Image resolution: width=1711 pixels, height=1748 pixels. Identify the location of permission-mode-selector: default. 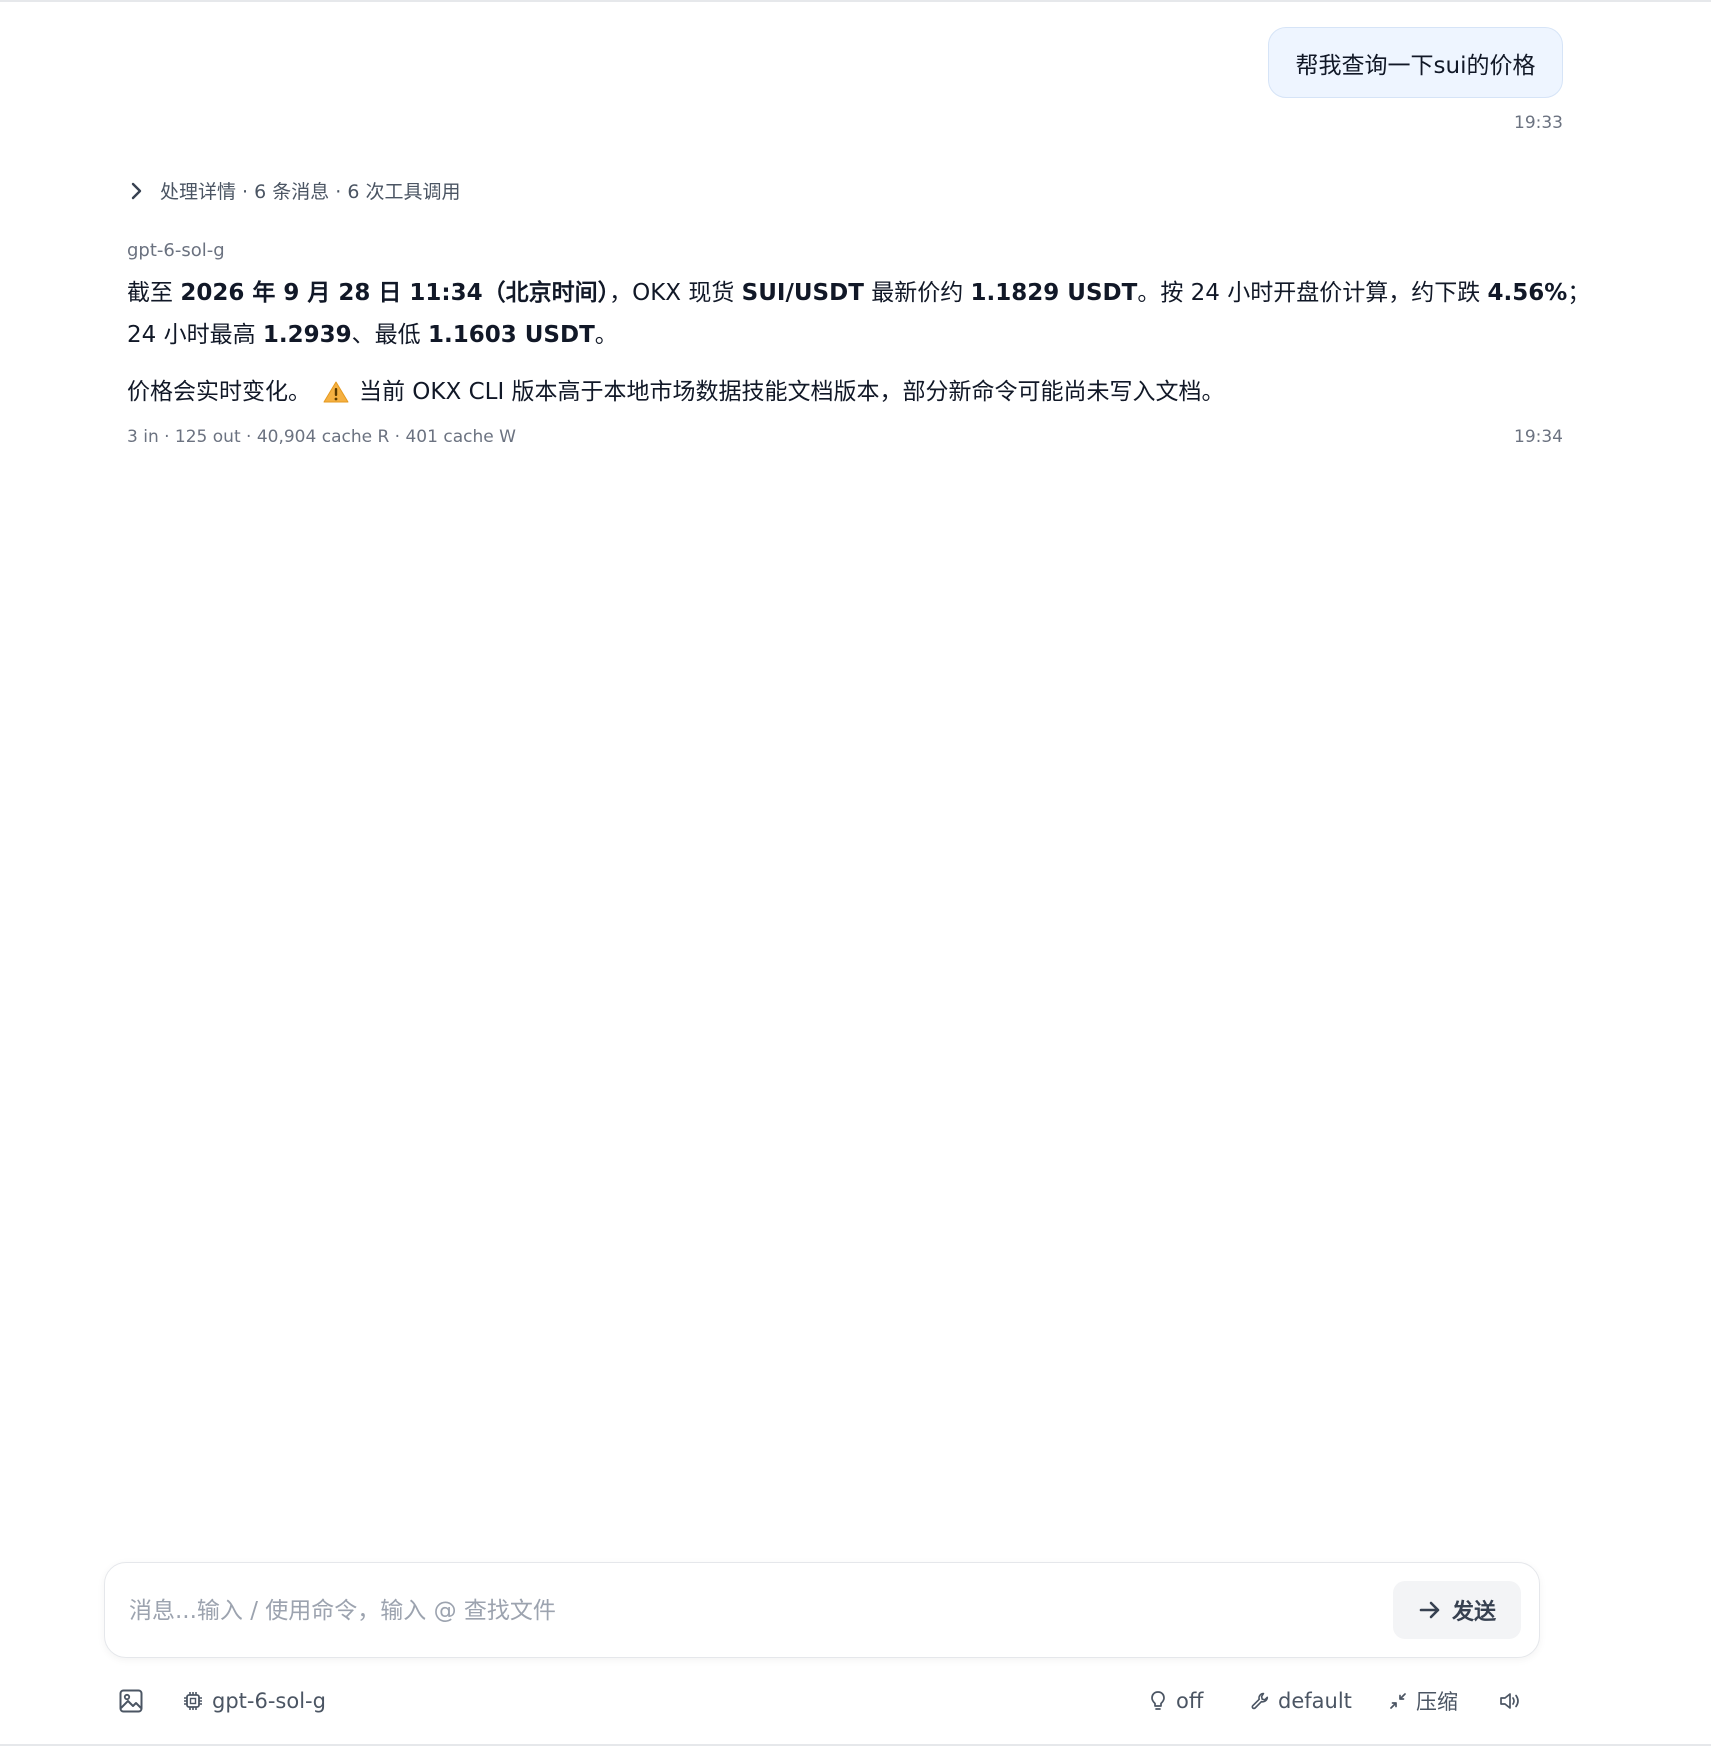
(1301, 1701).